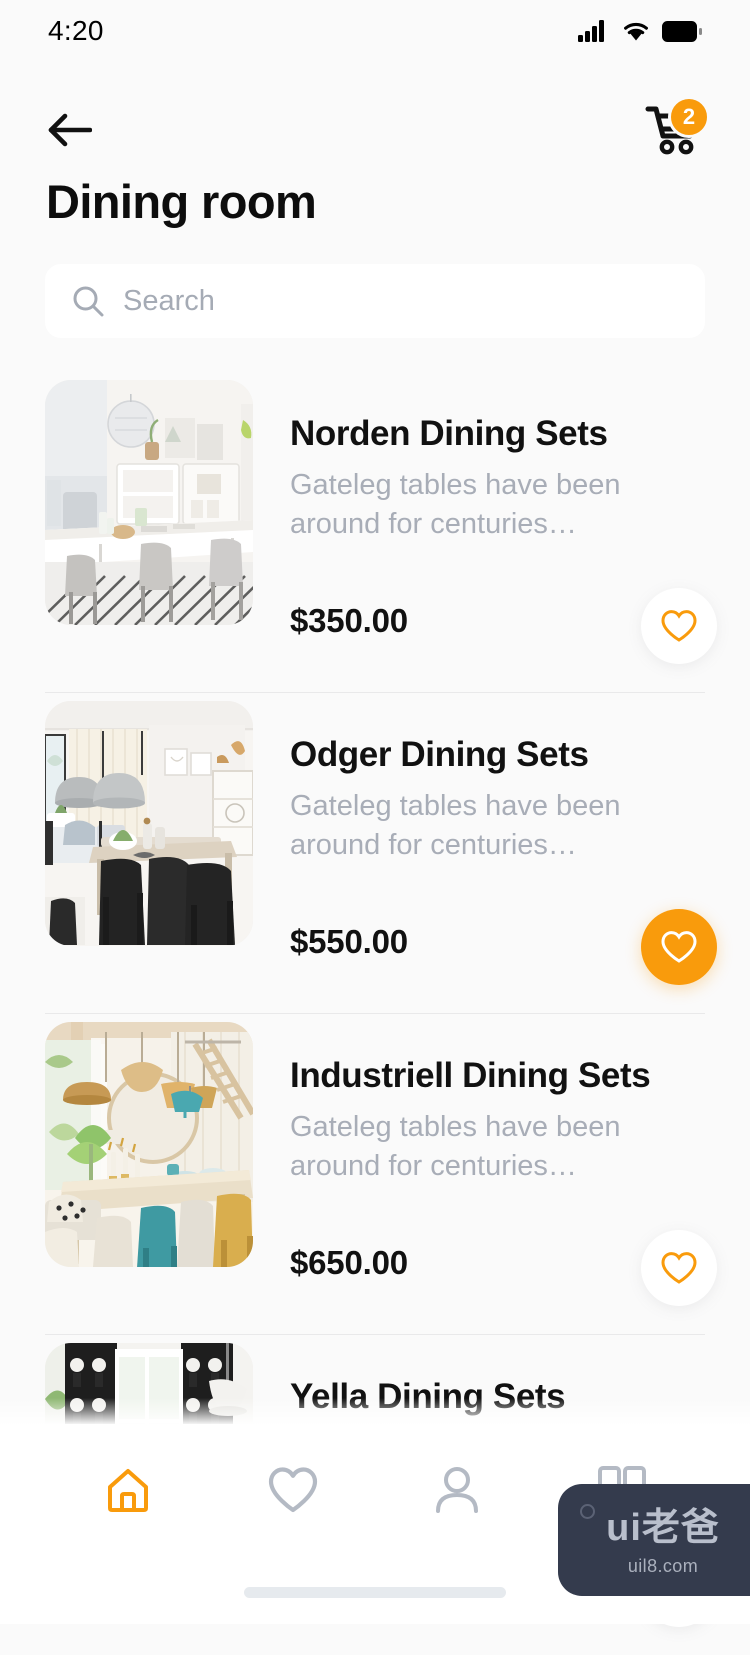  I want to click on app-header: 2, so click(375, 130).